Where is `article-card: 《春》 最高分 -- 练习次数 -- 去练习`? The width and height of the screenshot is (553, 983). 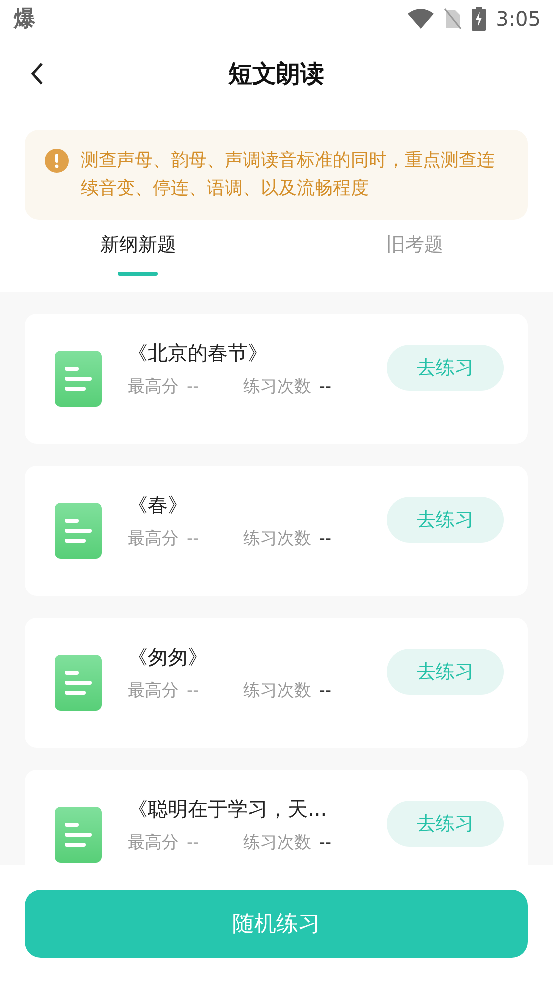
article-card: 《春》 最高分 -- 练习次数 -- 去练习 is located at coordinates (276, 531).